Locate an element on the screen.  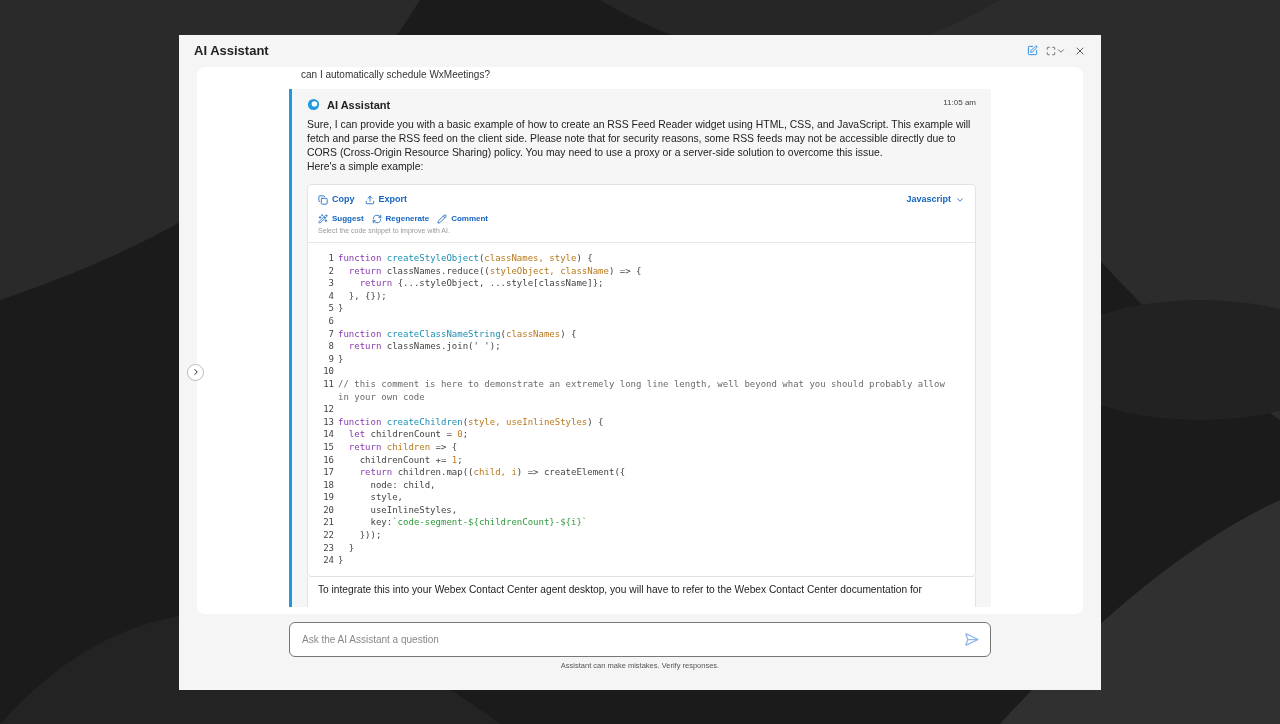
line-number: 24 is located at coordinates (328, 560).